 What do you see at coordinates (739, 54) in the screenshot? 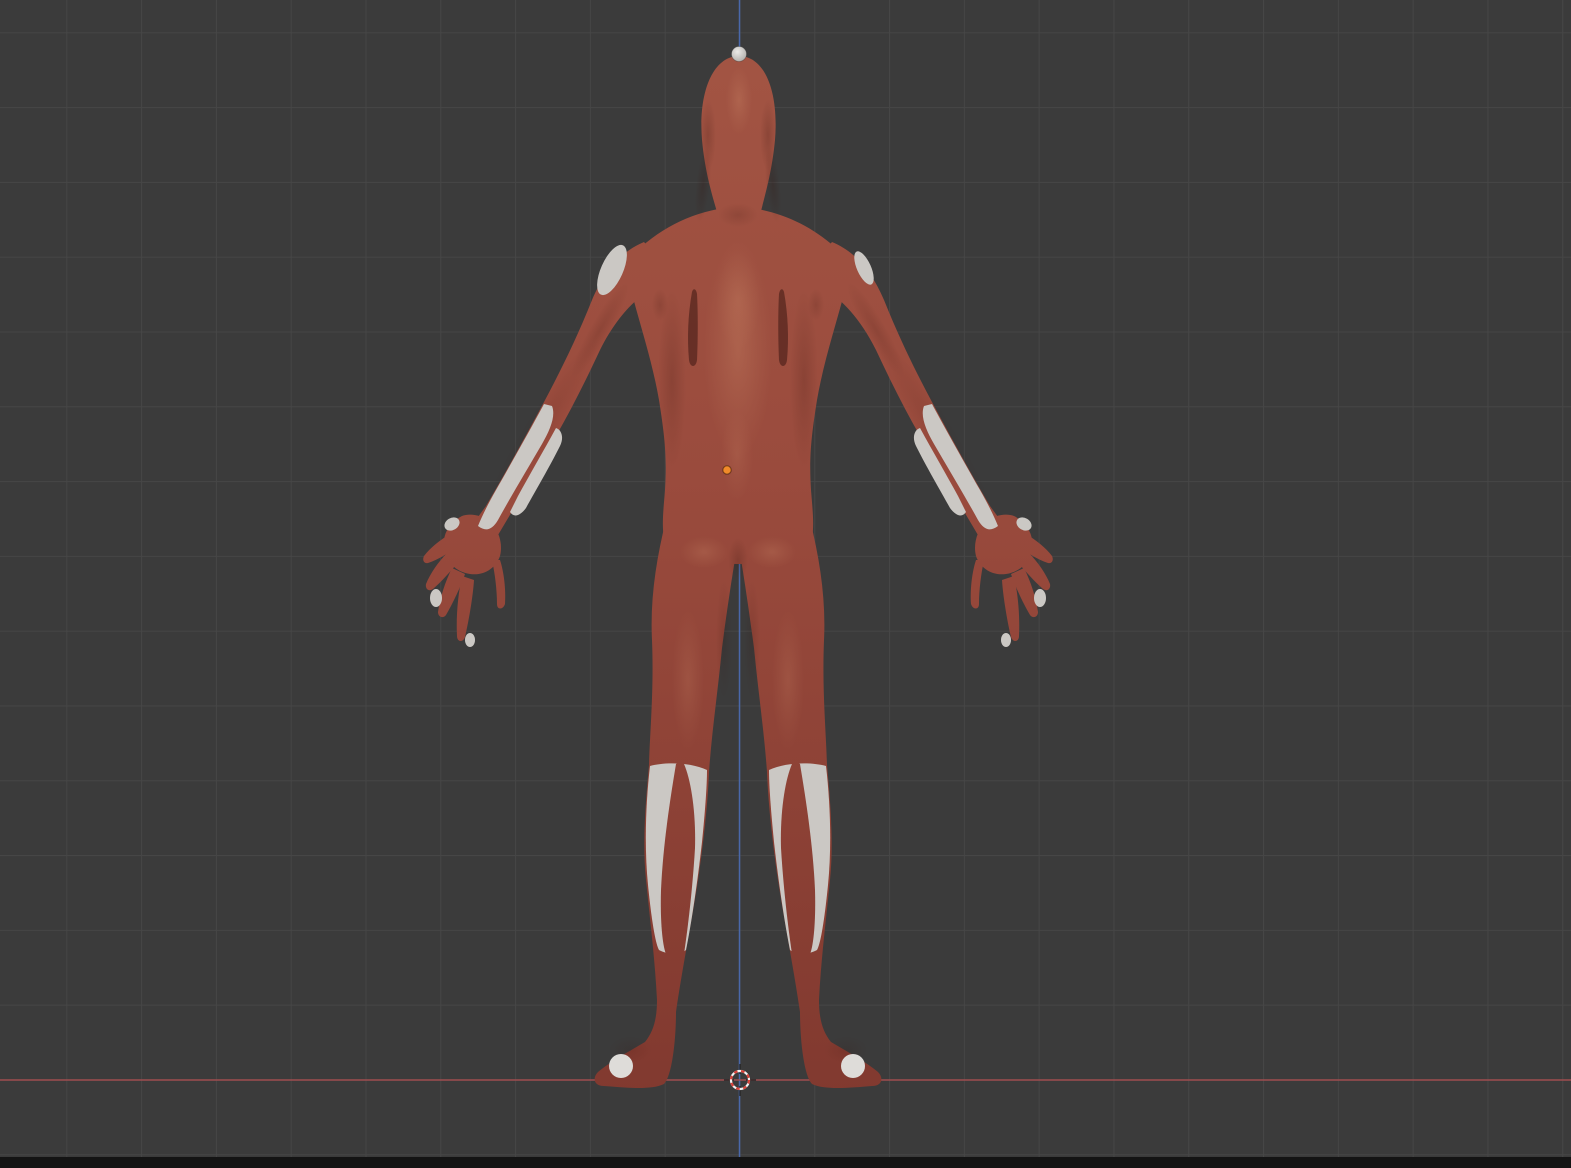
I see `head-top-sphere-handle` at bounding box center [739, 54].